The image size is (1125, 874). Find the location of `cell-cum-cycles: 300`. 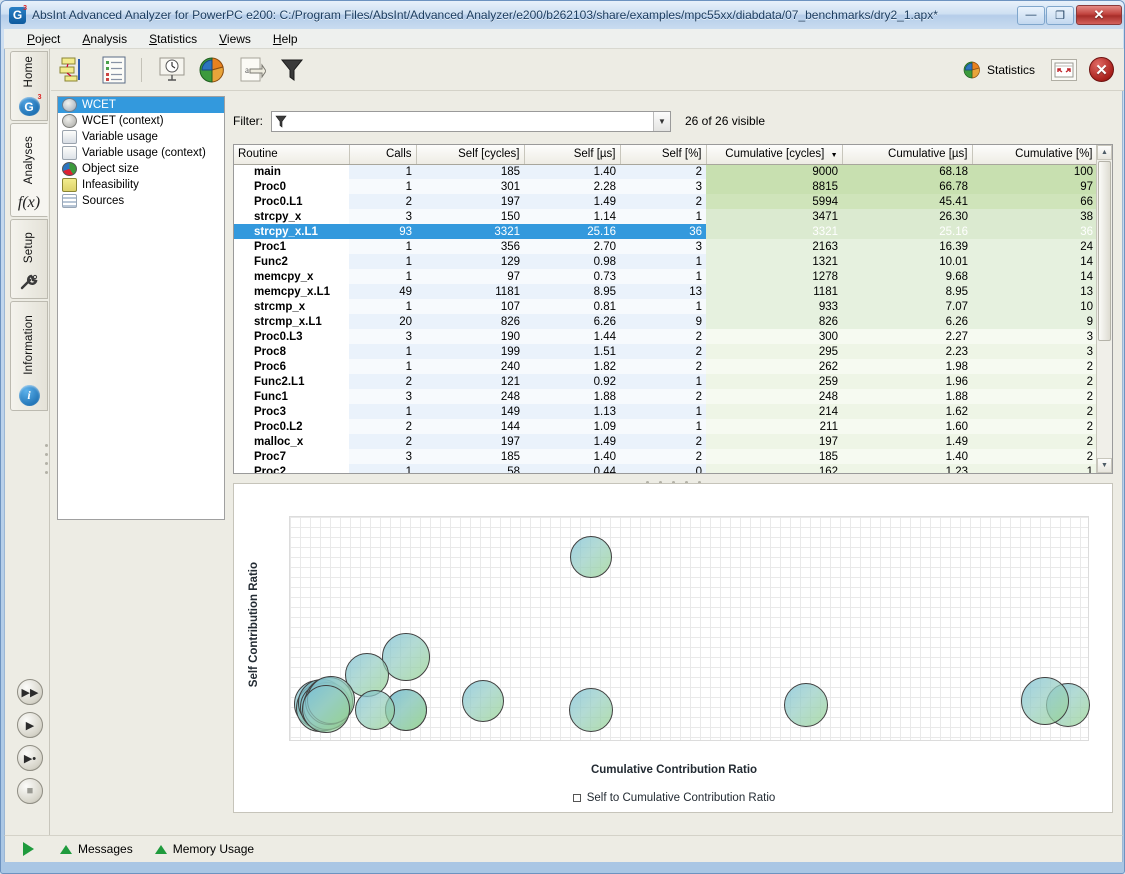

cell-cum-cycles: 300 is located at coordinates (774, 336).